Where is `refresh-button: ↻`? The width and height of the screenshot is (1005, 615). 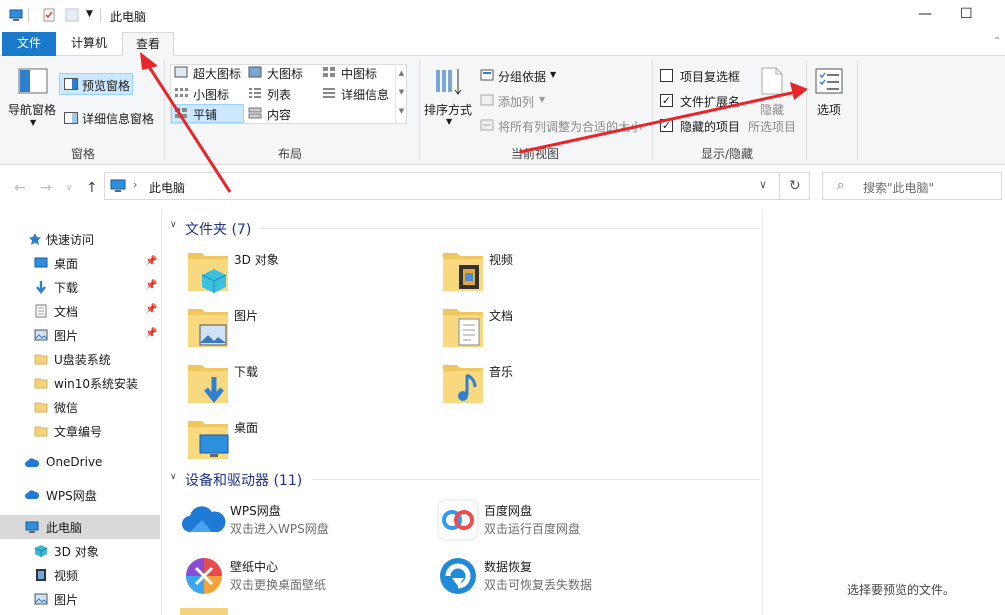
refresh-button: ↻ is located at coordinates (795, 186).